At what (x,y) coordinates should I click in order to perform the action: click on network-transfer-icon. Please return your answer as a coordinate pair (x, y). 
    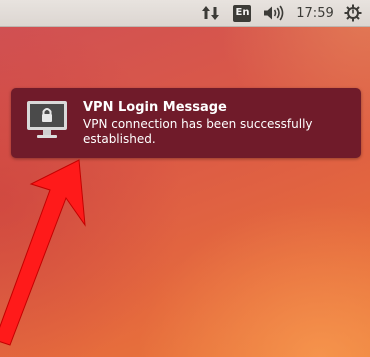
    Looking at the image, I should click on (211, 13).